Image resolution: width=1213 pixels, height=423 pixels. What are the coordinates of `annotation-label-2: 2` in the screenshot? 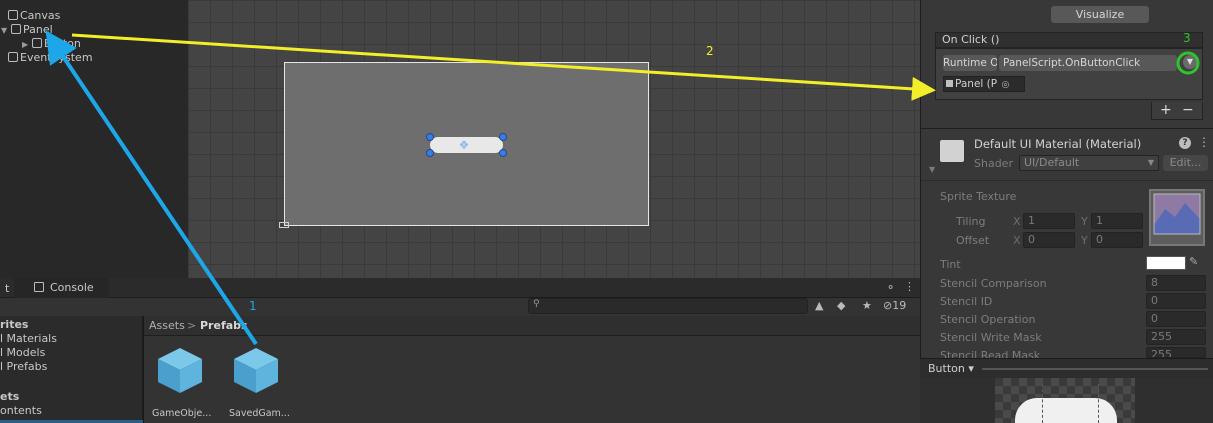 It's located at (710, 51).